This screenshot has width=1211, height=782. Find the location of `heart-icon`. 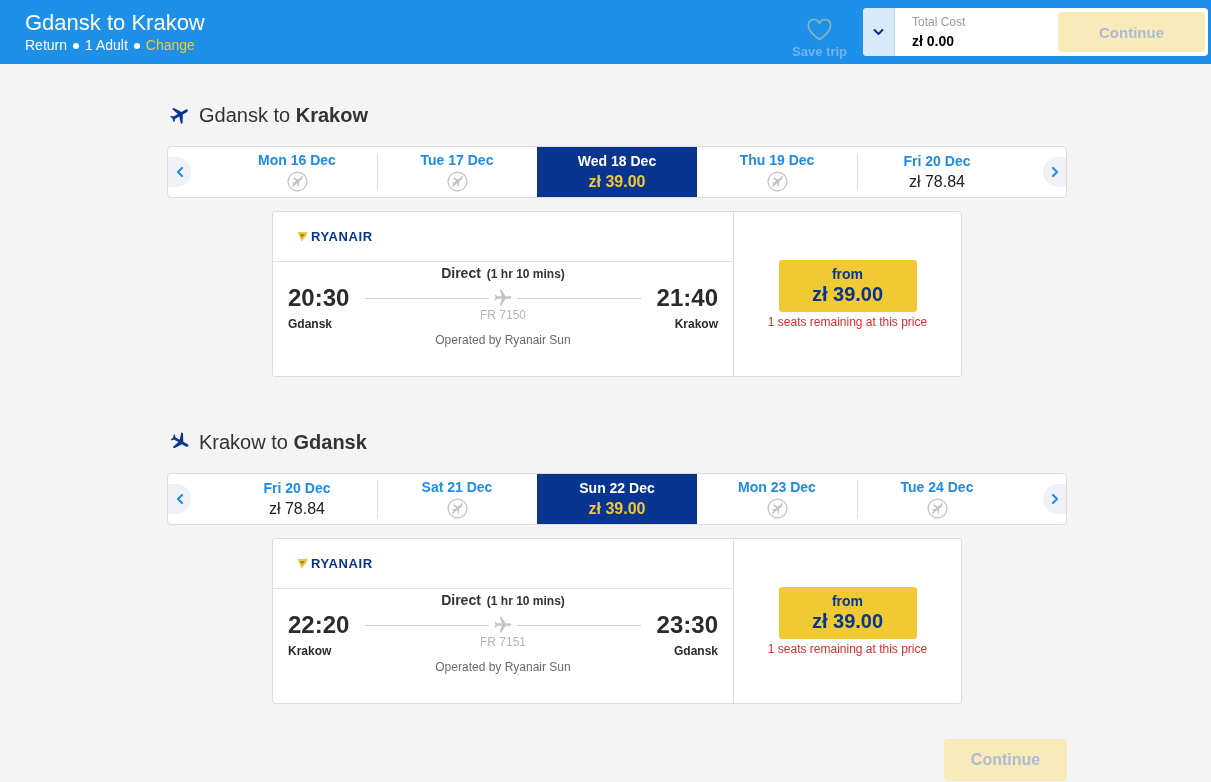

heart-icon is located at coordinates (820, 30).